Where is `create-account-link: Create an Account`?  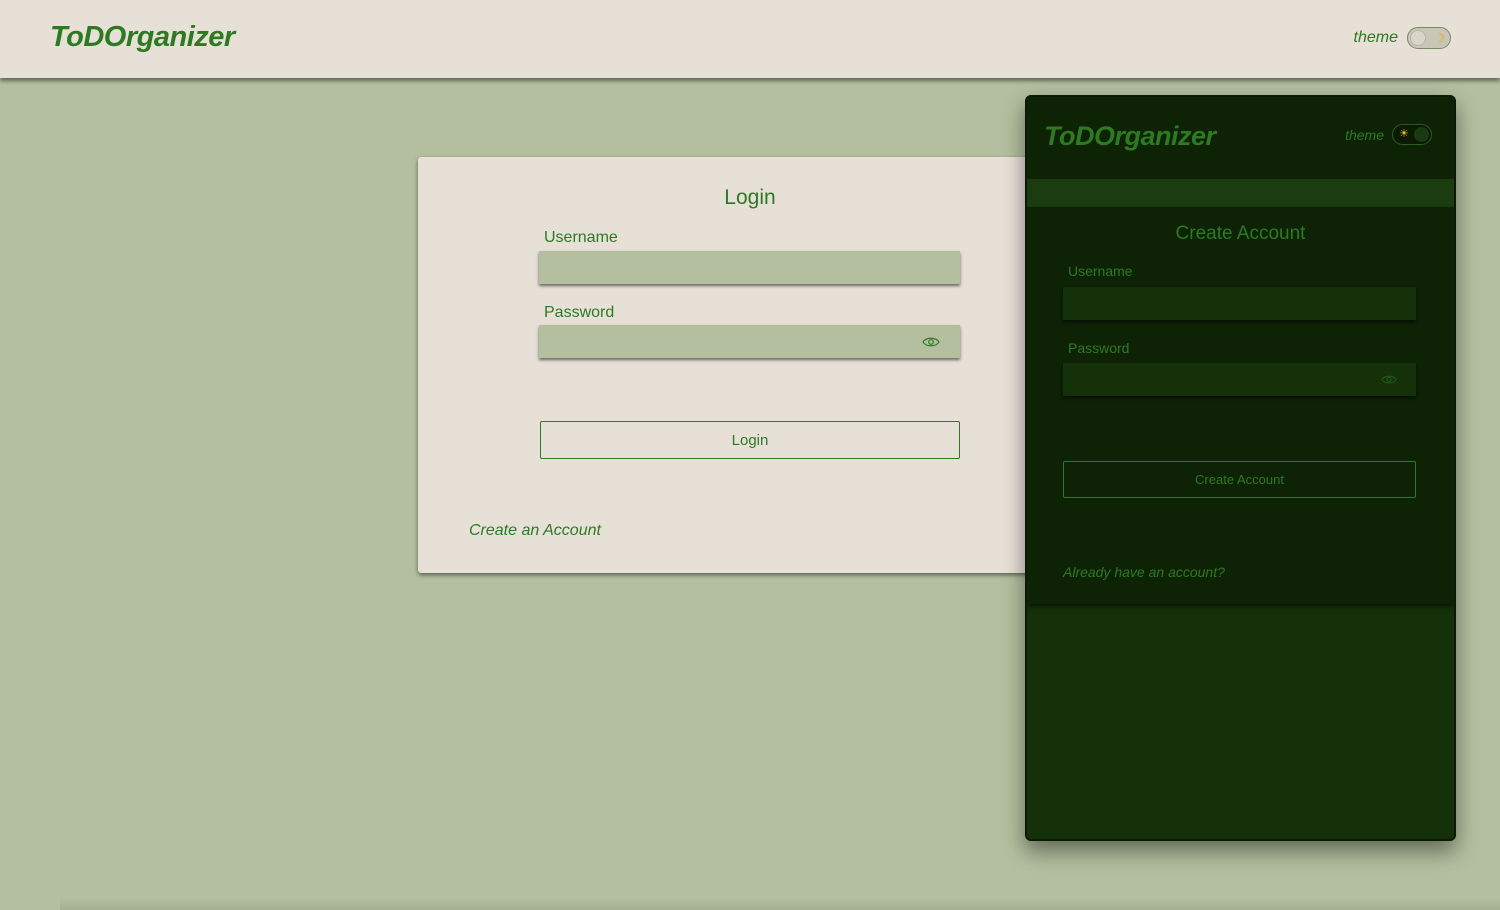
create-account-link: Create an Account is located at coordinates (535, 531).